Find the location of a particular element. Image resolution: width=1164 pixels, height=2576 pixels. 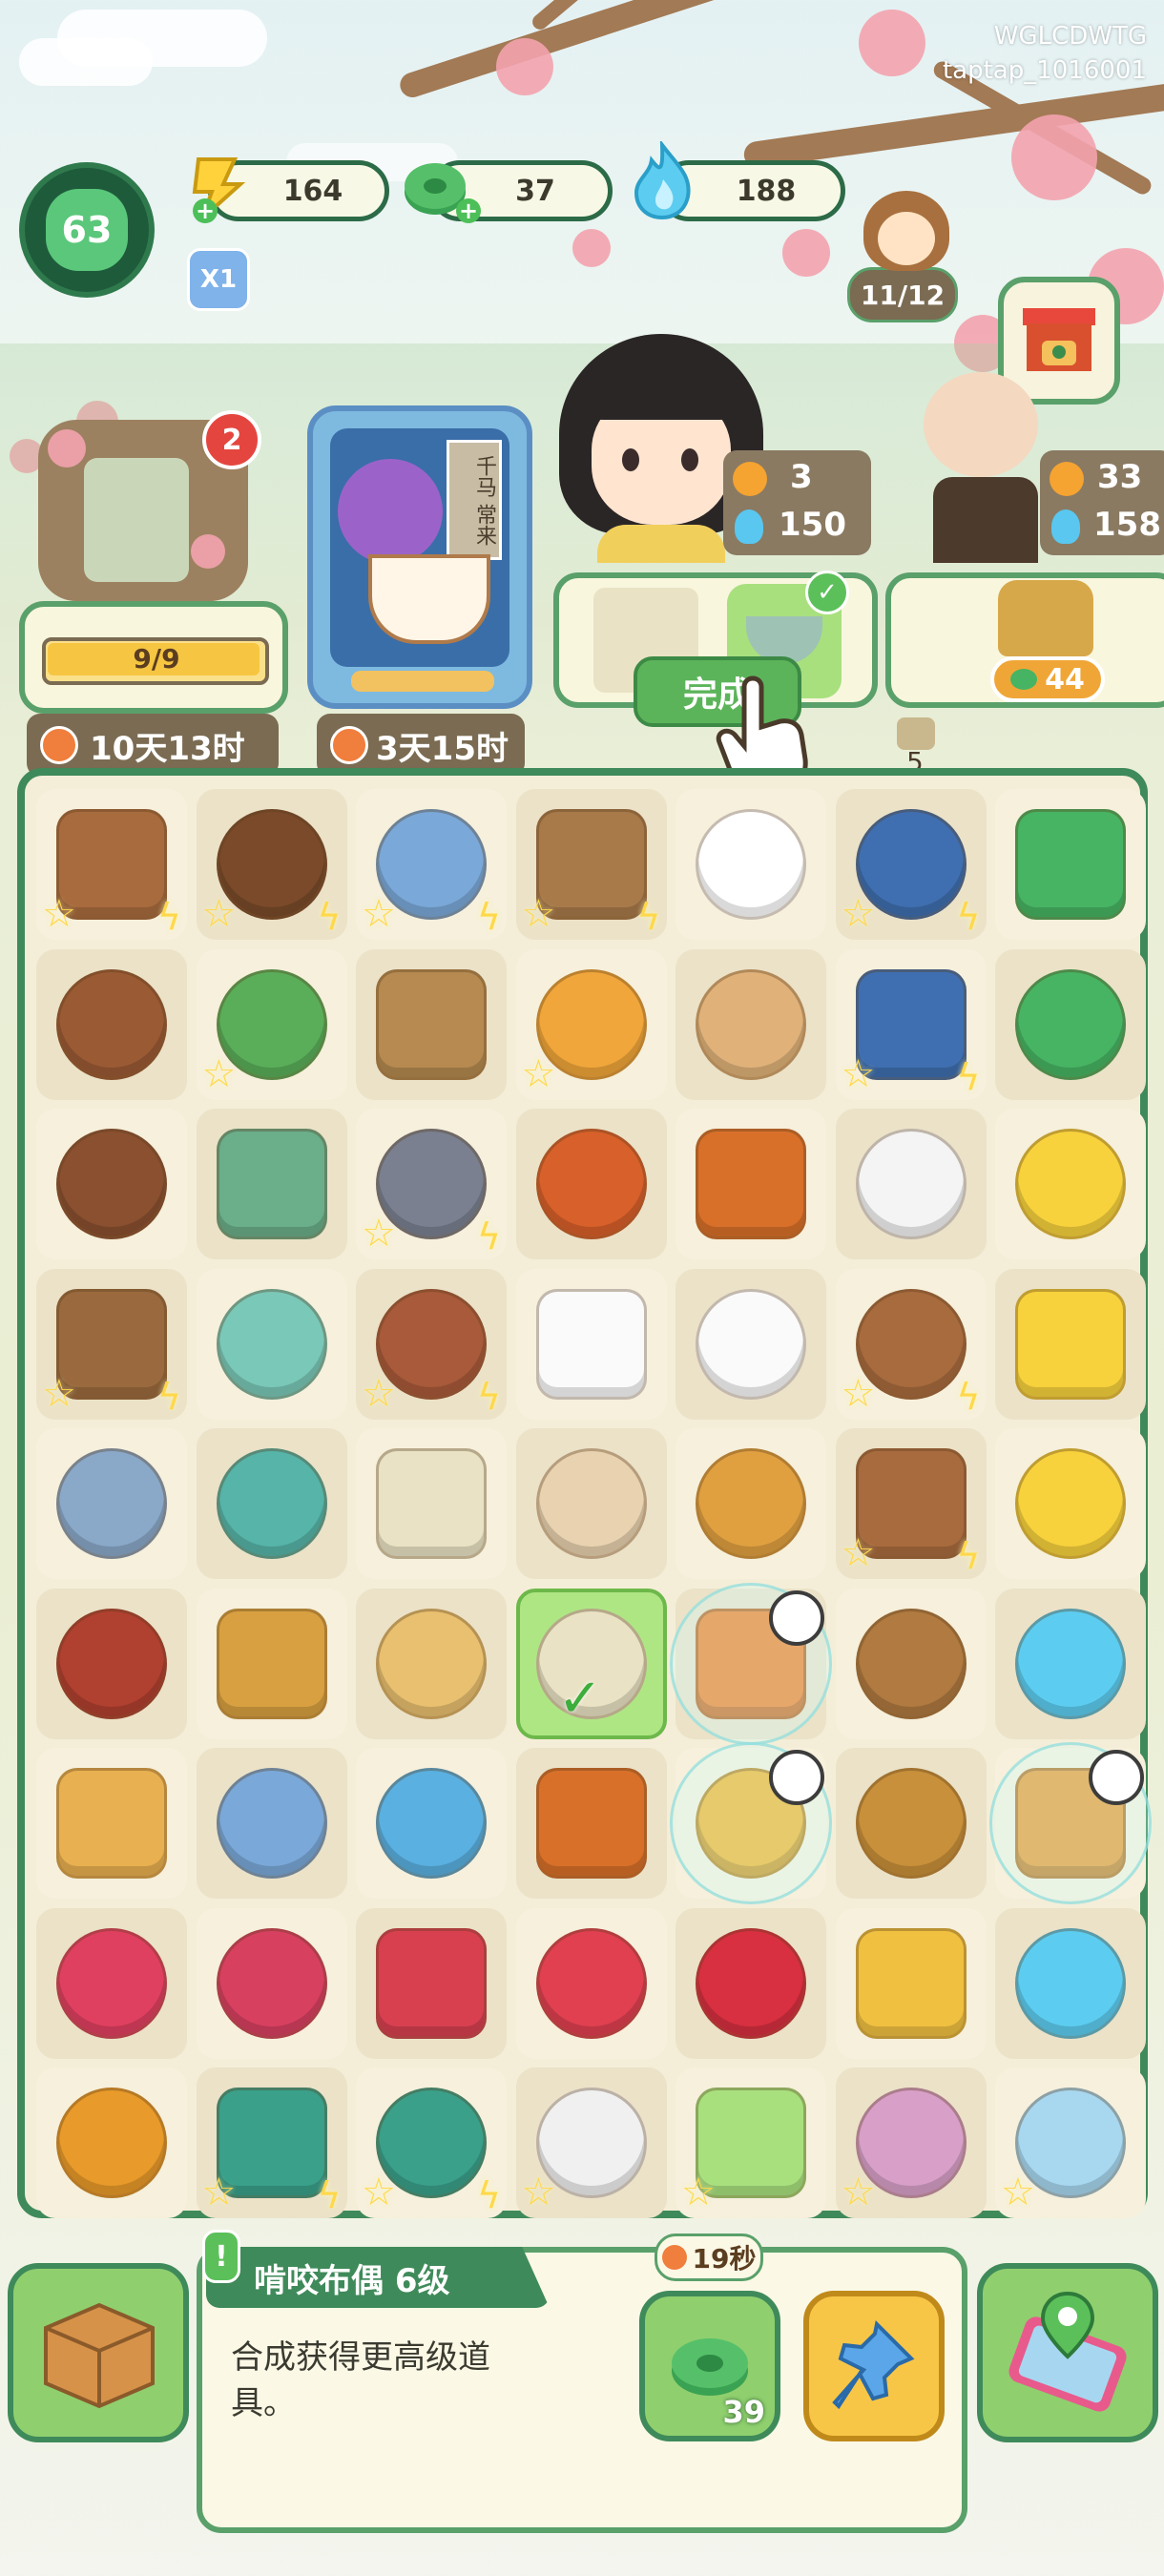

bowl-greens-icon is located at coordinates (271, 1184).